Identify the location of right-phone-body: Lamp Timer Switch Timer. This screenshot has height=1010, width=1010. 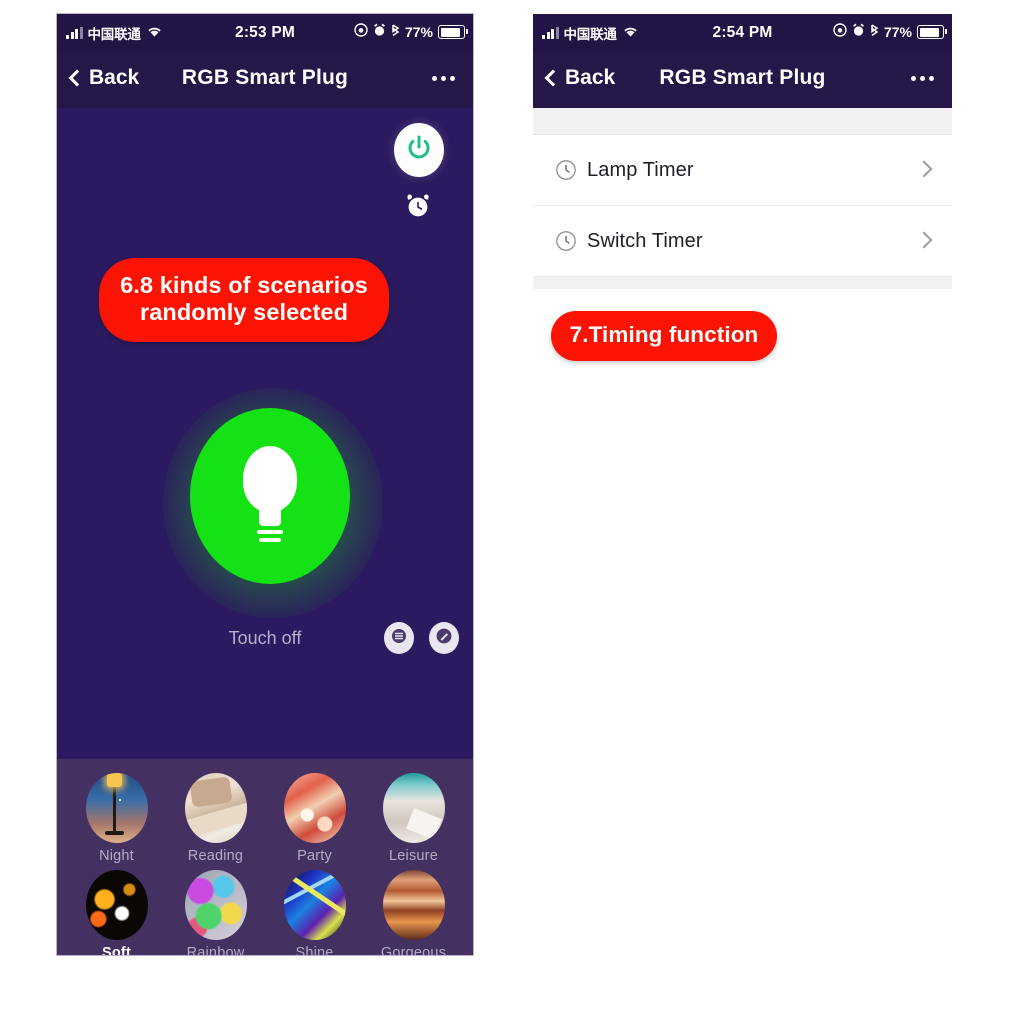
(742, 198).